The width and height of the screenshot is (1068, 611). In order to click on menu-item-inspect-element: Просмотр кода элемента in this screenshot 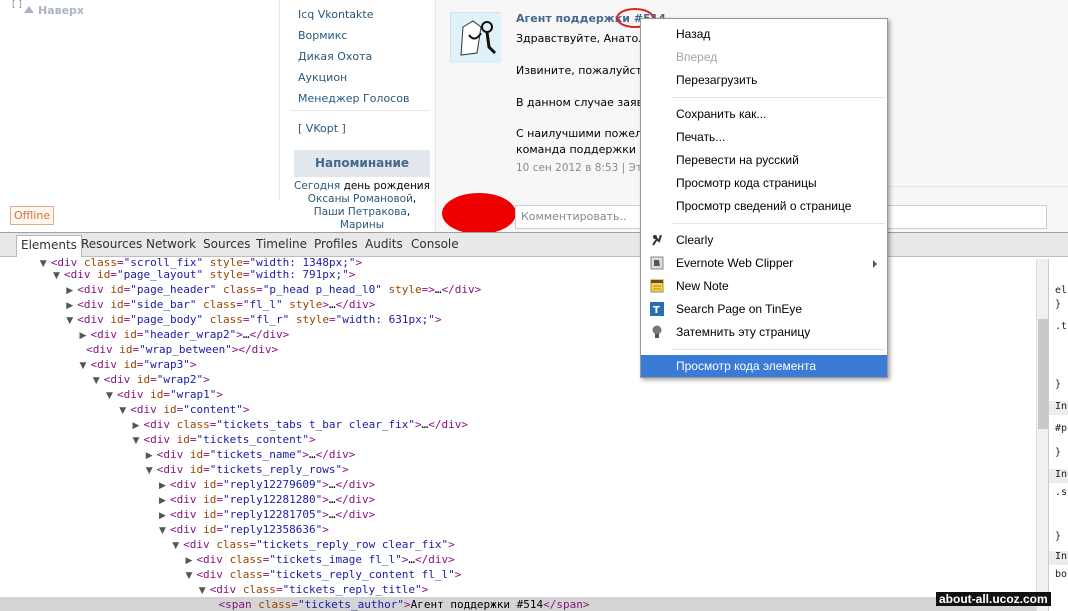, I will do `click(764, 366)`.